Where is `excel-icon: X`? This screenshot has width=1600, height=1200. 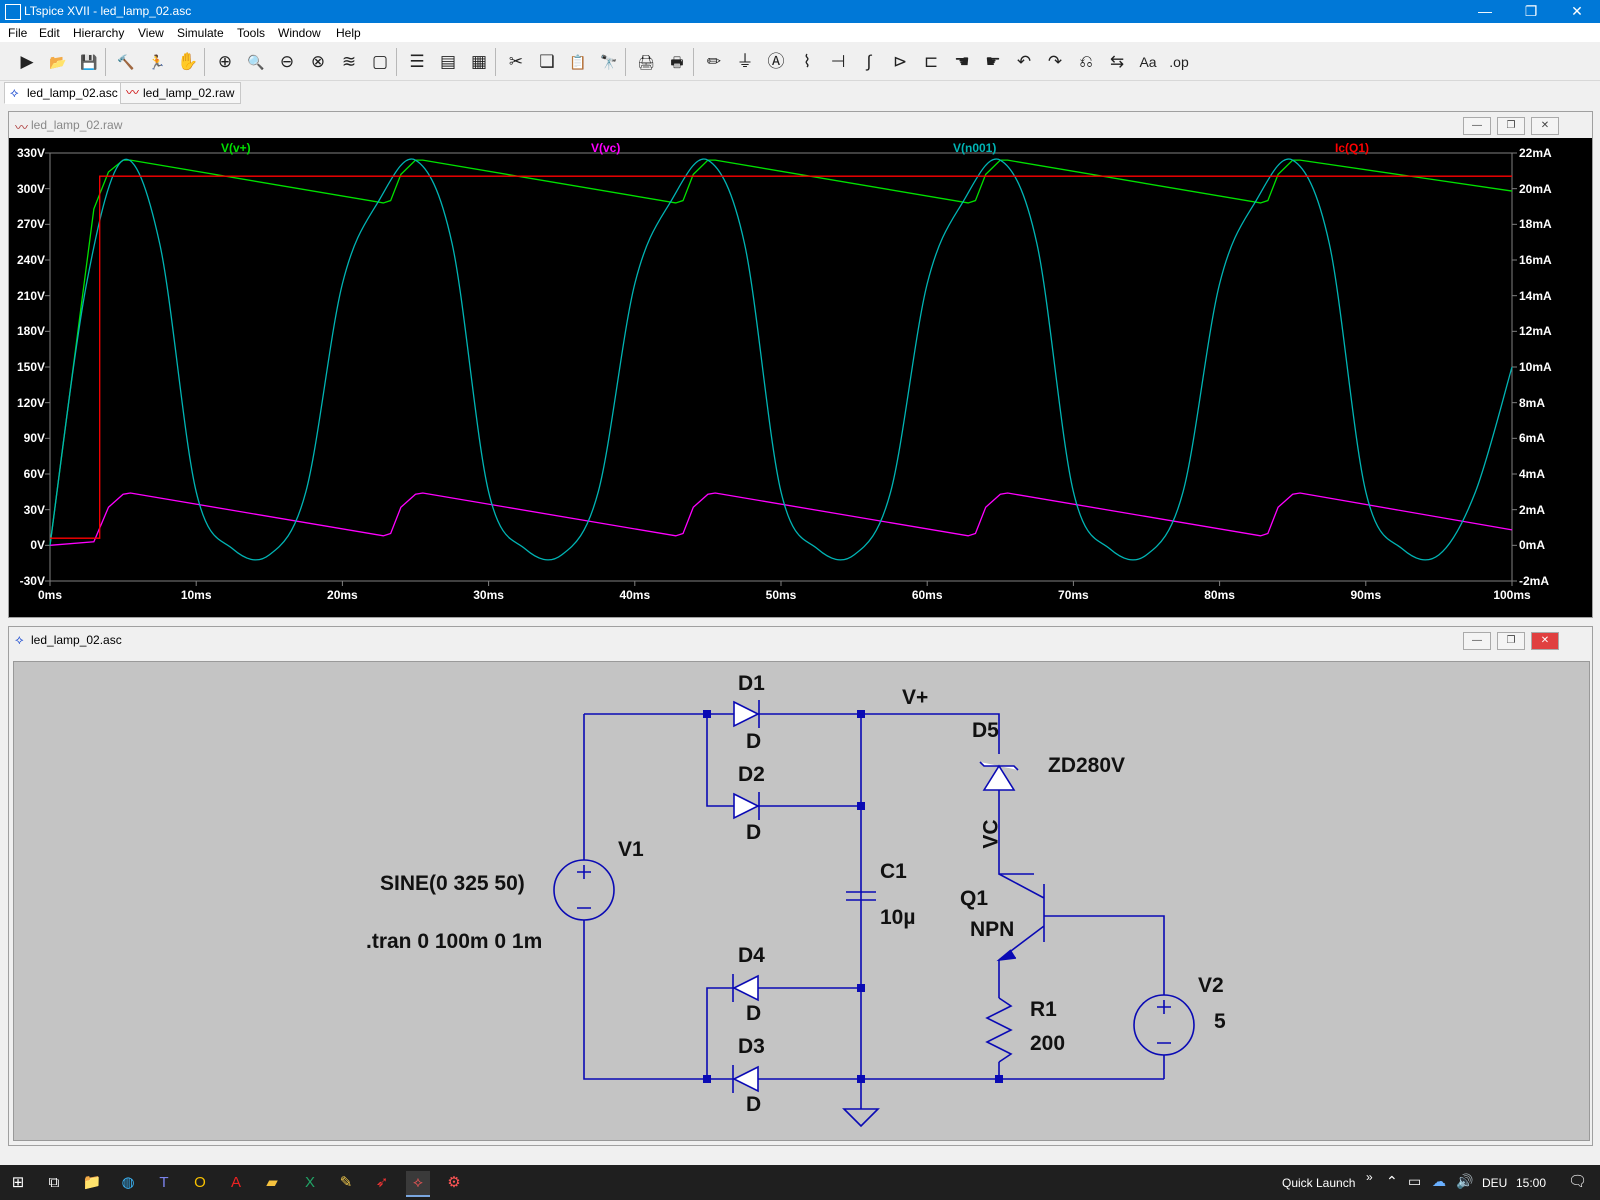 excel-icon: X is located at coordinates (310, 1183).